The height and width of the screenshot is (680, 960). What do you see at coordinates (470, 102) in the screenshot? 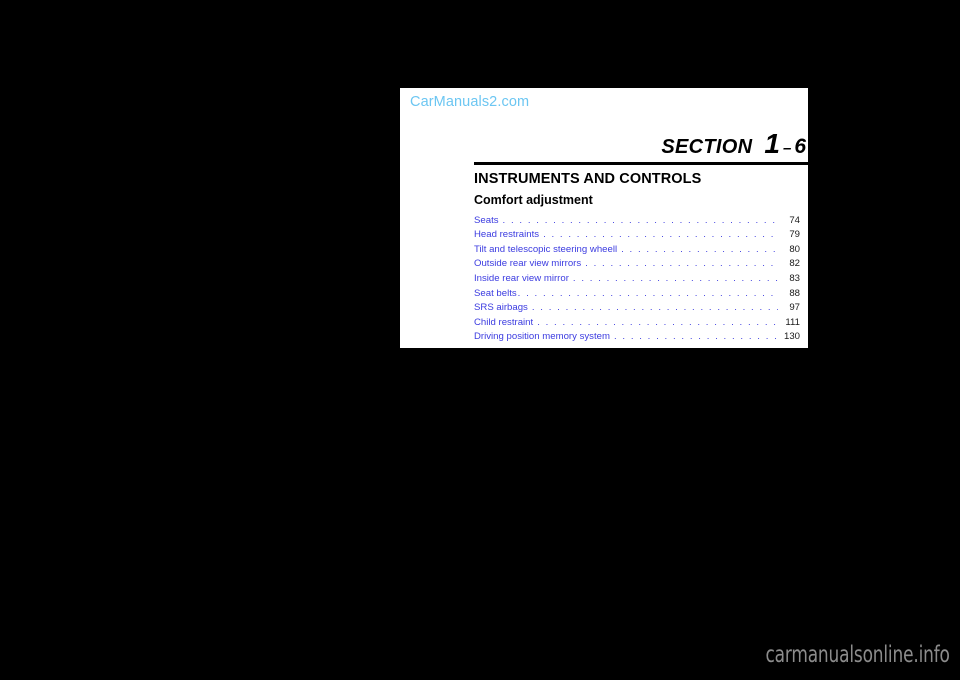
I see `carmanuals2-logo: CarManuals2.com` at bounding box center [470, 102].